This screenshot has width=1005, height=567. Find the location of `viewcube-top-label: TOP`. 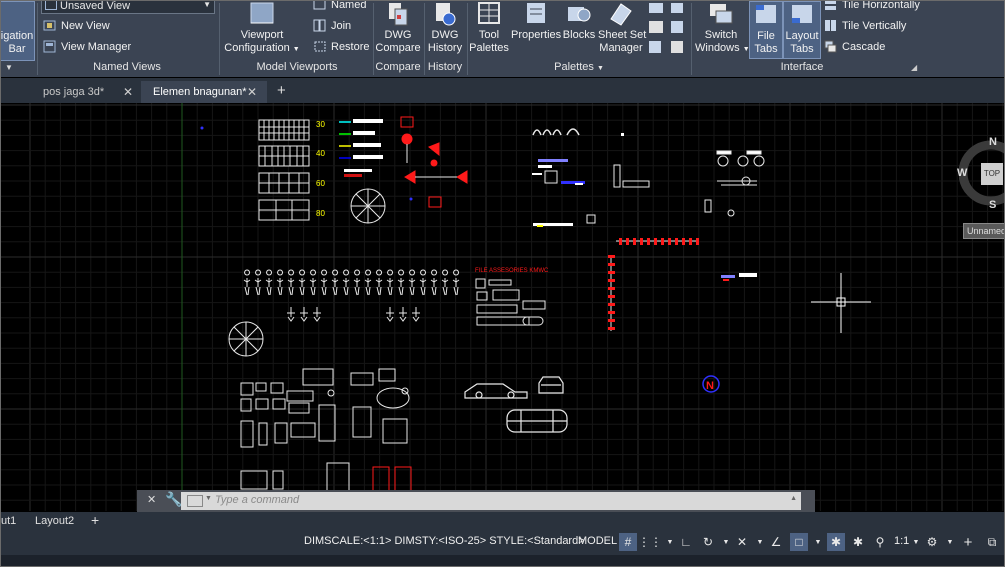

viewcube-top-label: TOP is located at coordinates (992, 173).